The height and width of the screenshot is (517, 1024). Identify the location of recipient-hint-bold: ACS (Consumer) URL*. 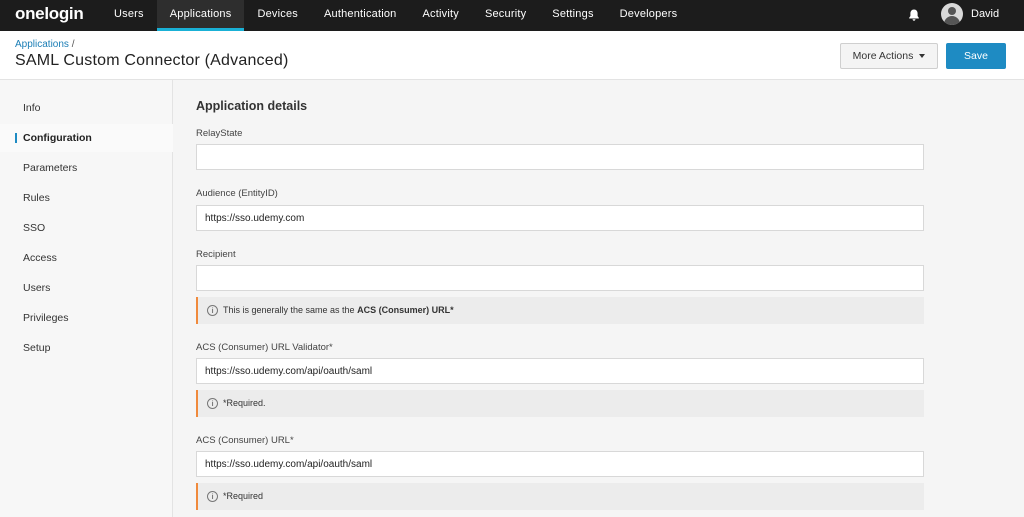
(405, 310).